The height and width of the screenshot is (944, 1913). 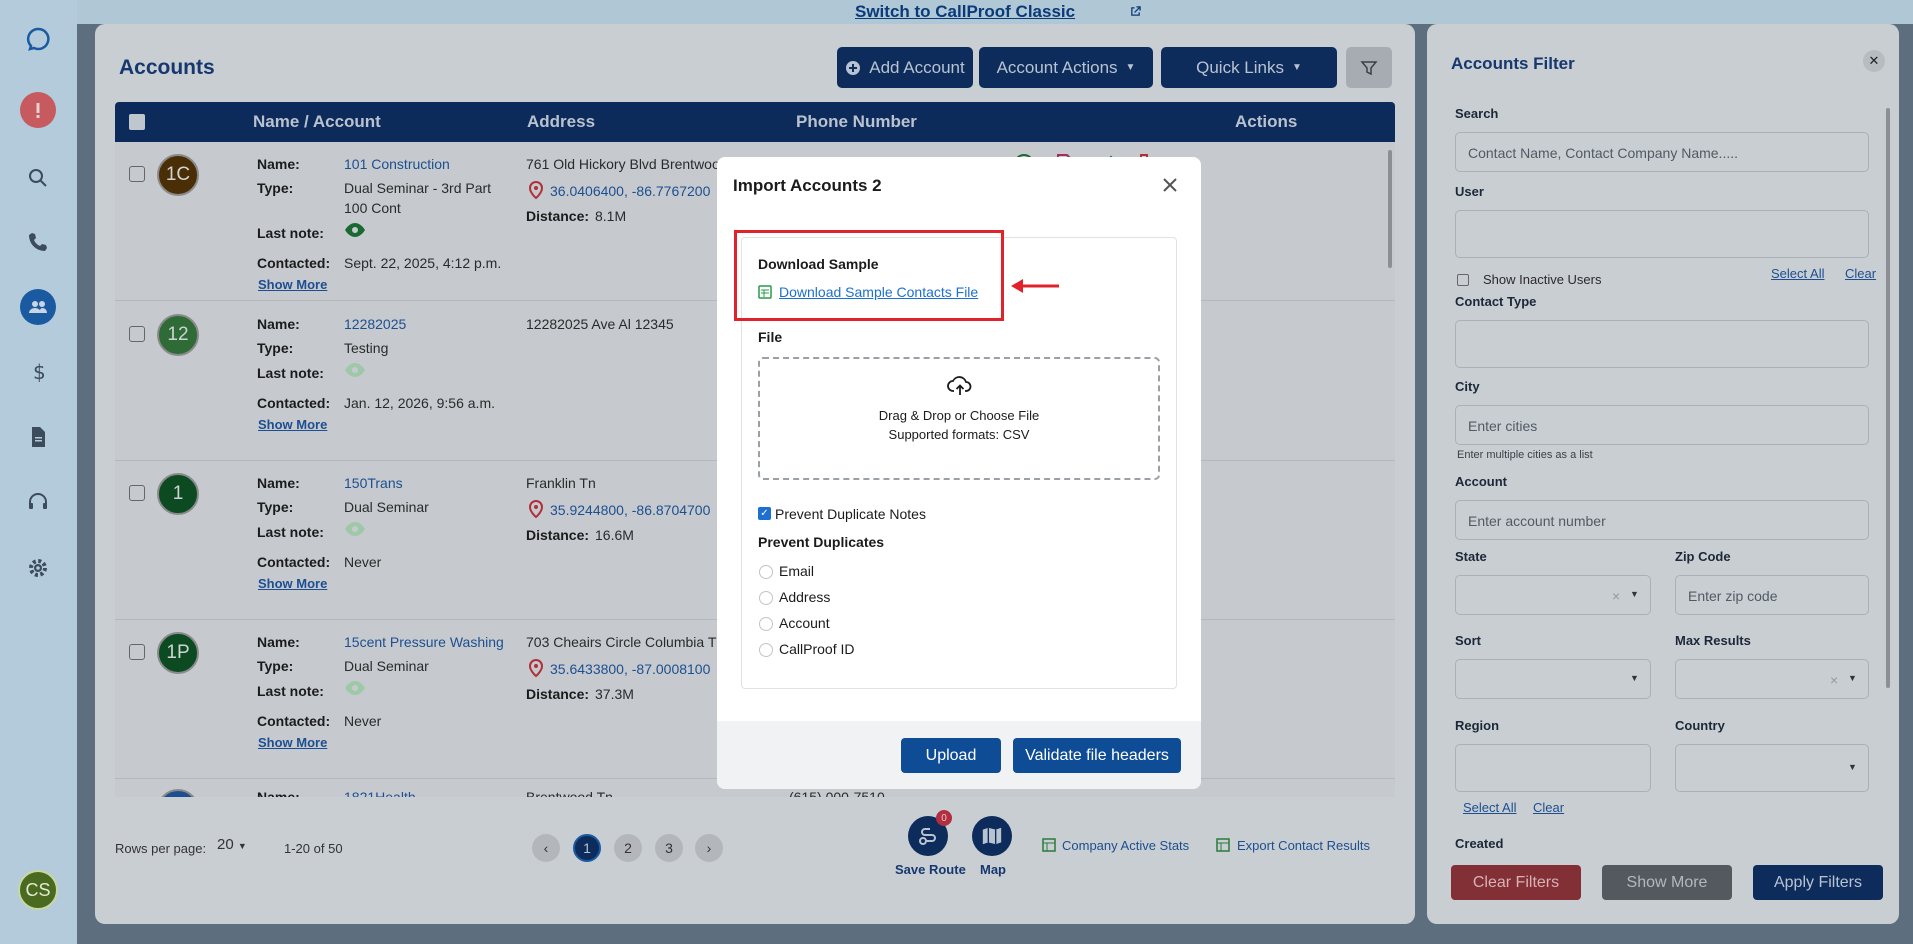 I want to click on coordinates-link: 35.6433800, -87.0008100, so click(x=618, y=669).